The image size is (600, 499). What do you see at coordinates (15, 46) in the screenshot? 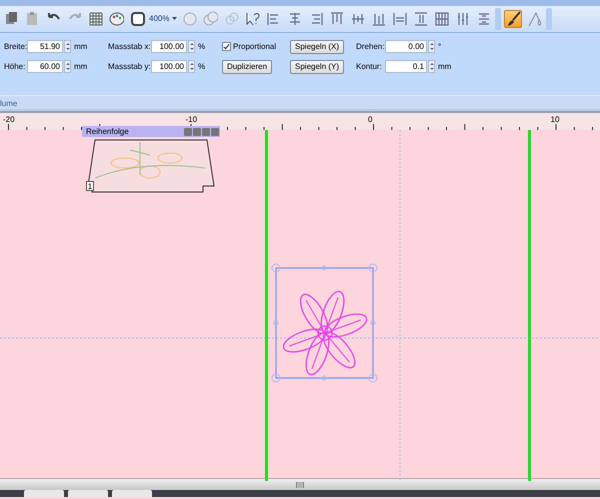
I see `field-label: Breite:` at bounding box center [15, 46].